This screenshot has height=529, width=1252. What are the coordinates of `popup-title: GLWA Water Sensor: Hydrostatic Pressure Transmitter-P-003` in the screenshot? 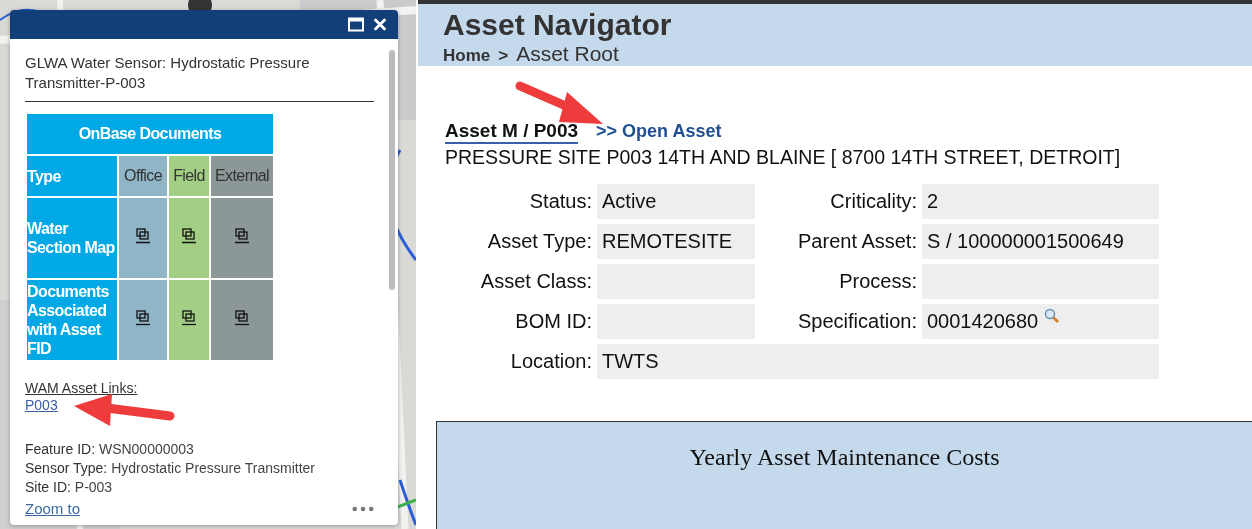 It's located at (199, 77).